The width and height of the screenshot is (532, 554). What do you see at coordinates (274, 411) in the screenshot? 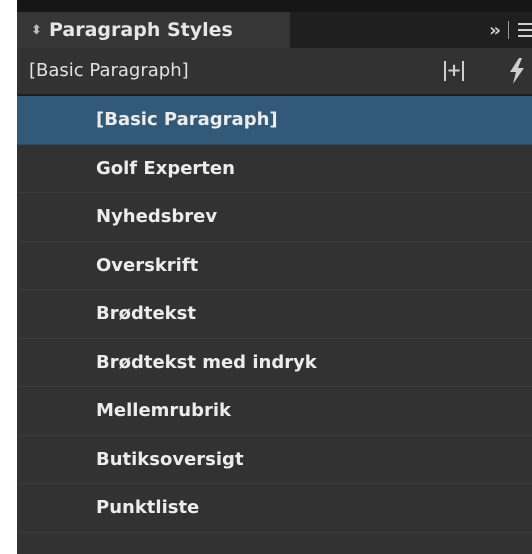
I see `list-item: Mellemrubrik` at bounding box center [274, 411].